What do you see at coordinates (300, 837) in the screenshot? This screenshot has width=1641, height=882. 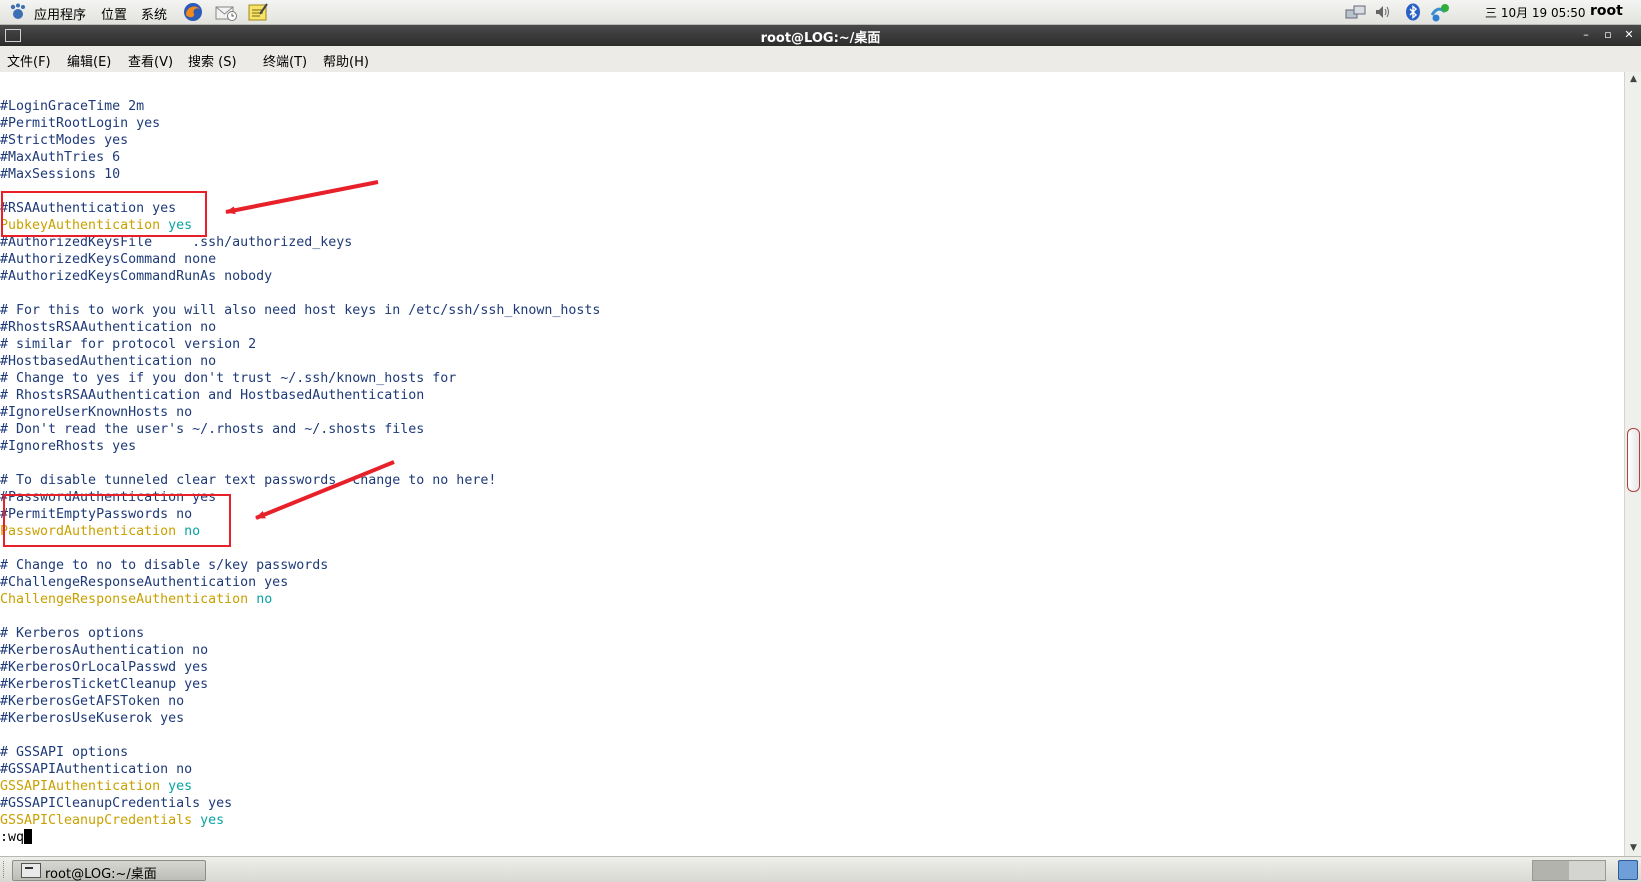 I see `command-line: :wq` at bounding box center [300, 837].